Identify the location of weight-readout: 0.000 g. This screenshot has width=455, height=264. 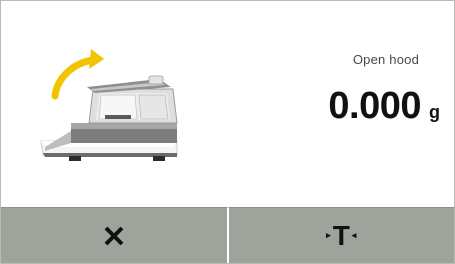
(384, 106).